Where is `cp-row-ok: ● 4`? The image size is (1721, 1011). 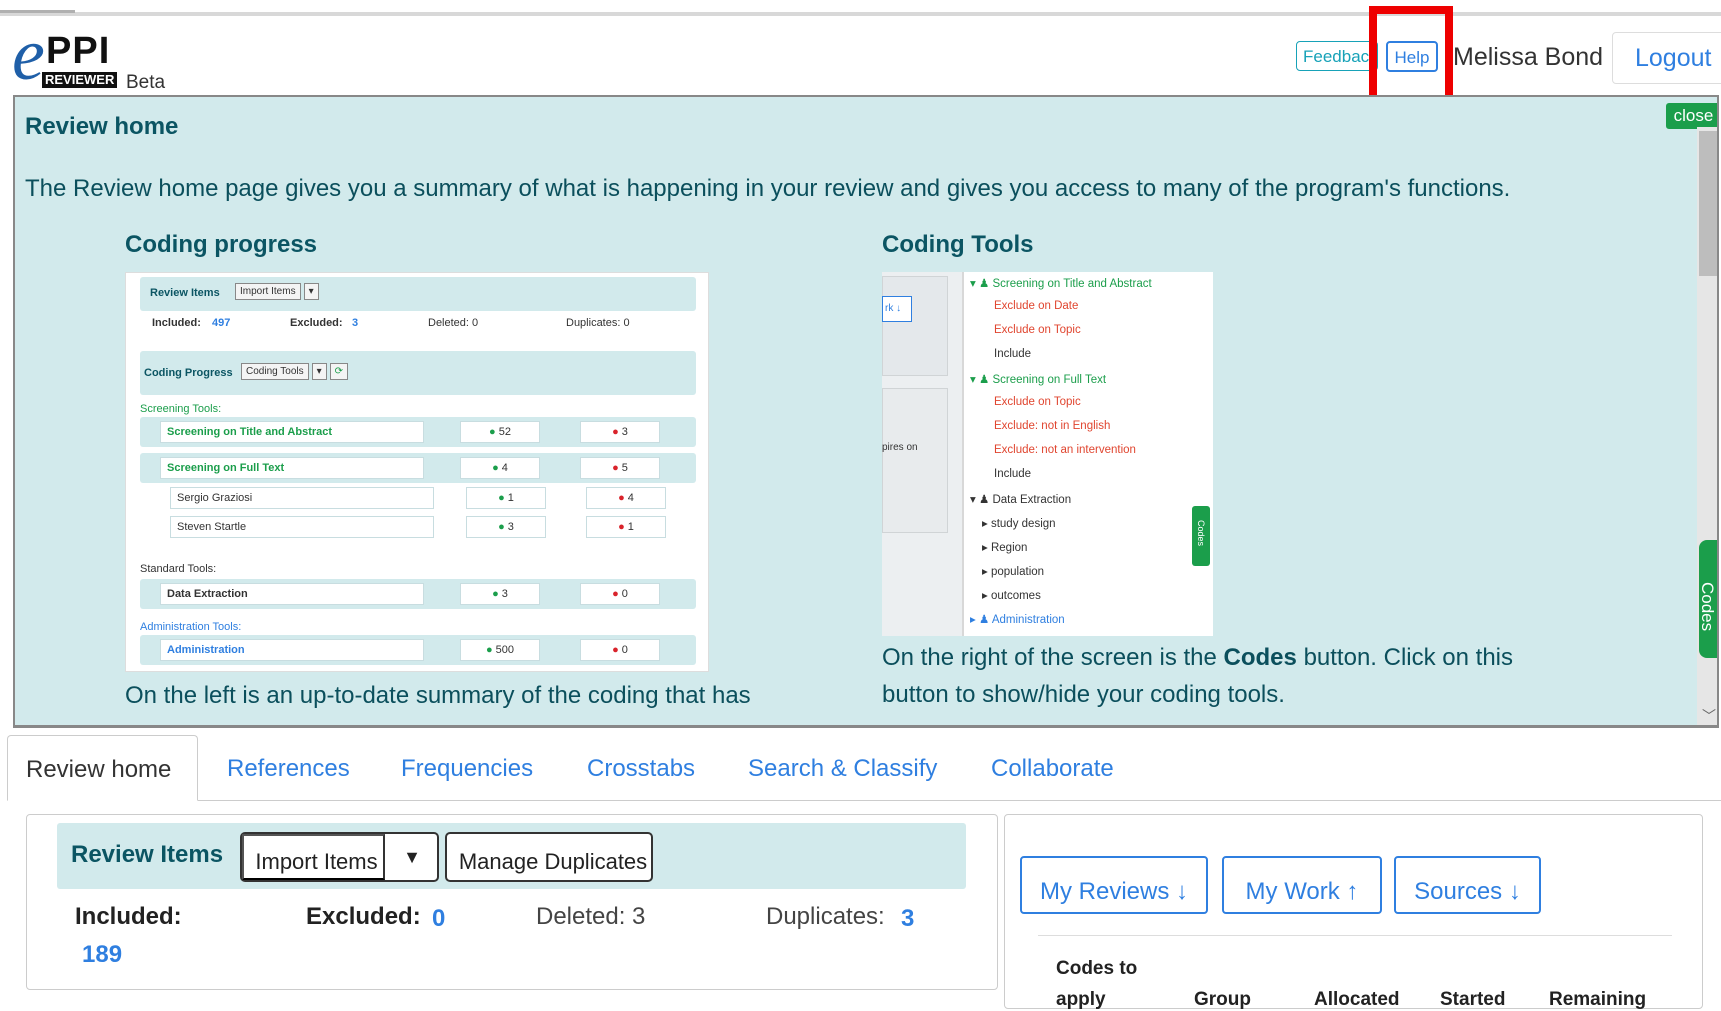 cp-row-ok: ● 4 is located at coordinates (500, 468).